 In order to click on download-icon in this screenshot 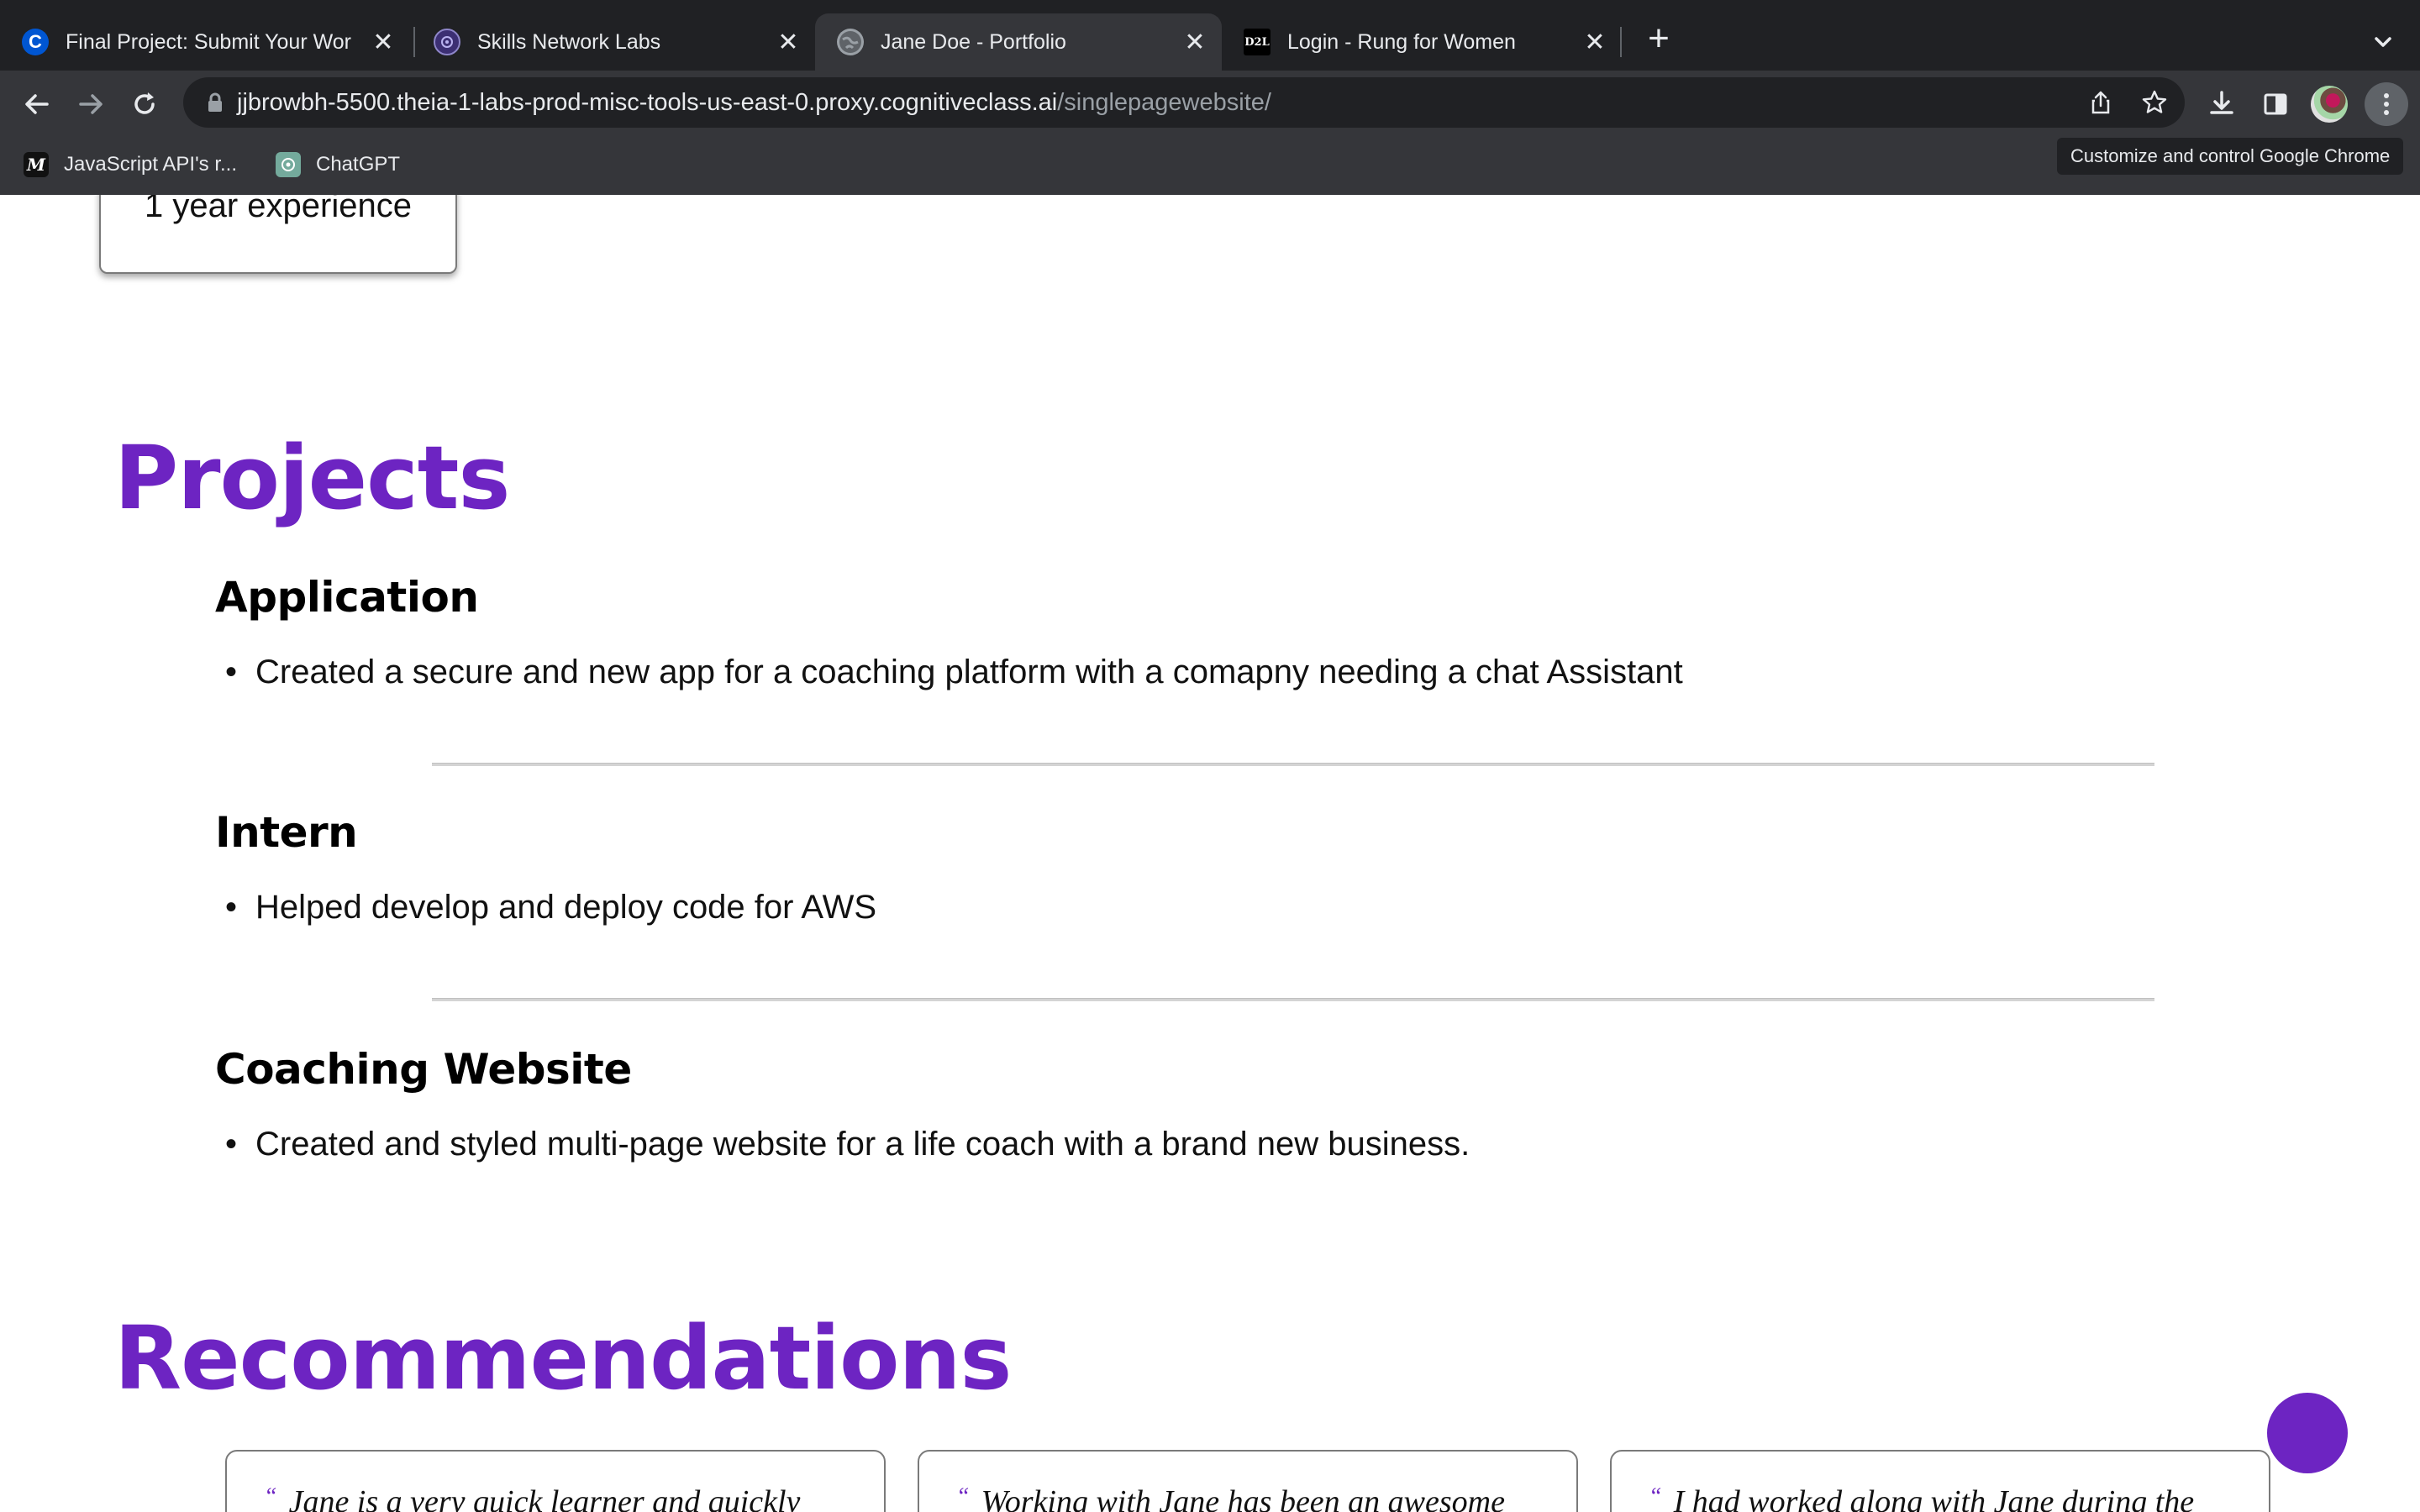, I will do `click(2221, 102)`.